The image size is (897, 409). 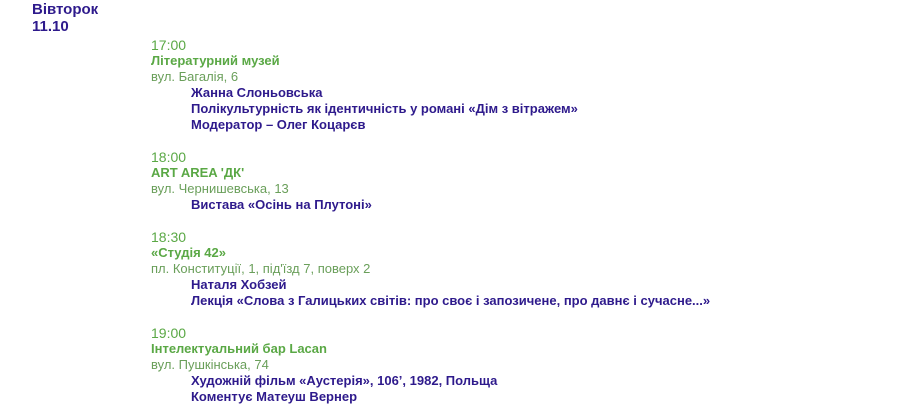 I want to click on event-venue: ART AREA 'ДК', so click(x=261, y=173).